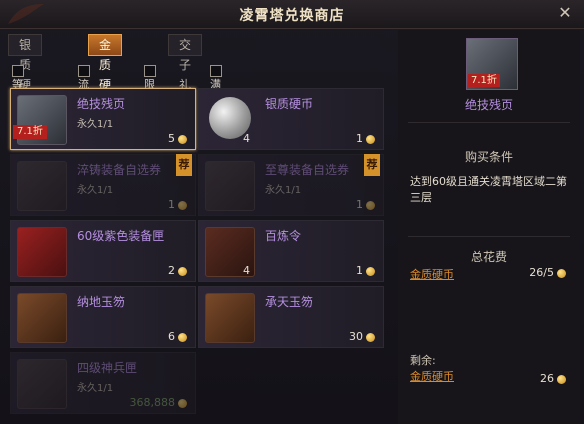  What do you see at coordinates (488, 157) in the screenshot?
I see `condition-heading: 购买条件` at bounding box center [488, 157].